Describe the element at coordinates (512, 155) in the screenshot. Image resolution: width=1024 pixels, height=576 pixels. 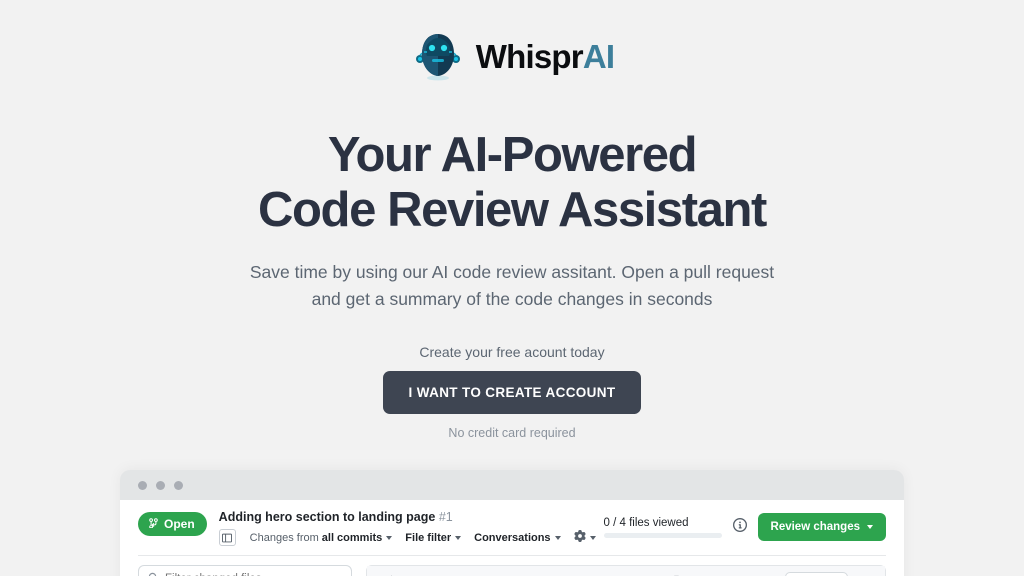
I see `headline-line-1: Your AI-Powered` at that location.